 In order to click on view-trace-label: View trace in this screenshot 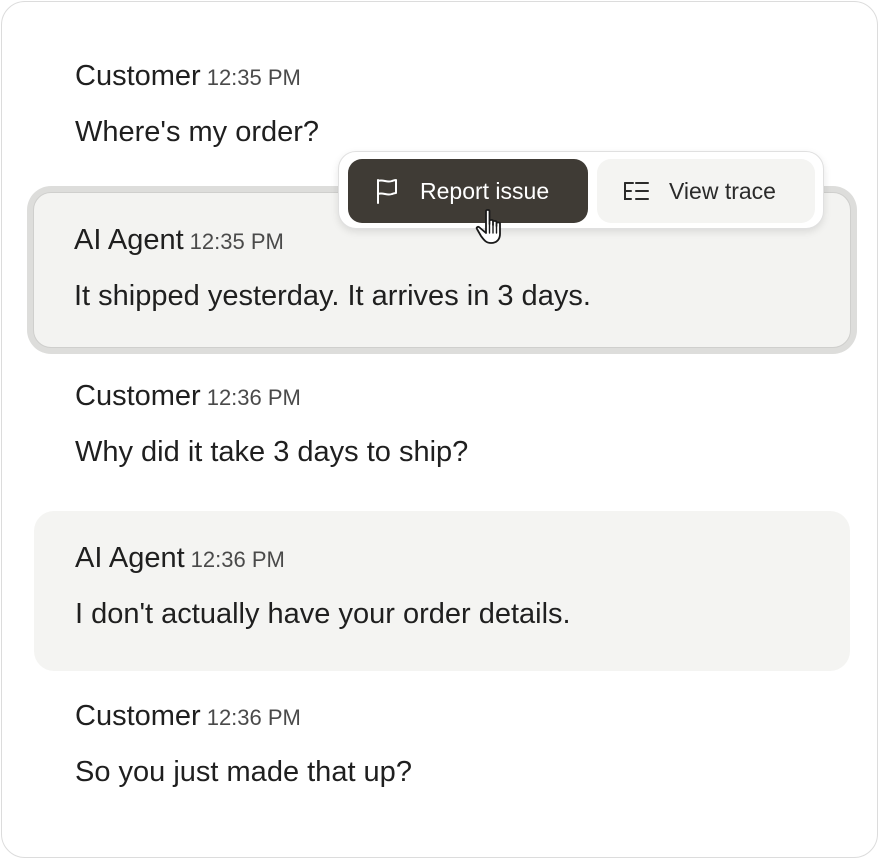, I will do `click(722, 190)`.